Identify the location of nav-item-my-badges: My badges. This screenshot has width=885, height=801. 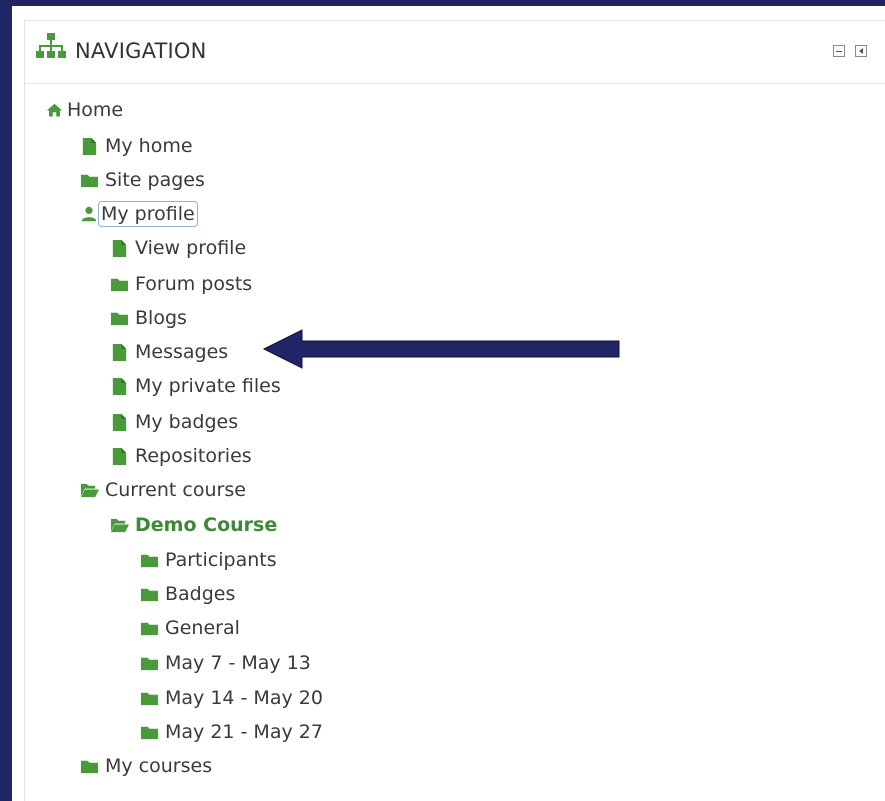
(174, 422).